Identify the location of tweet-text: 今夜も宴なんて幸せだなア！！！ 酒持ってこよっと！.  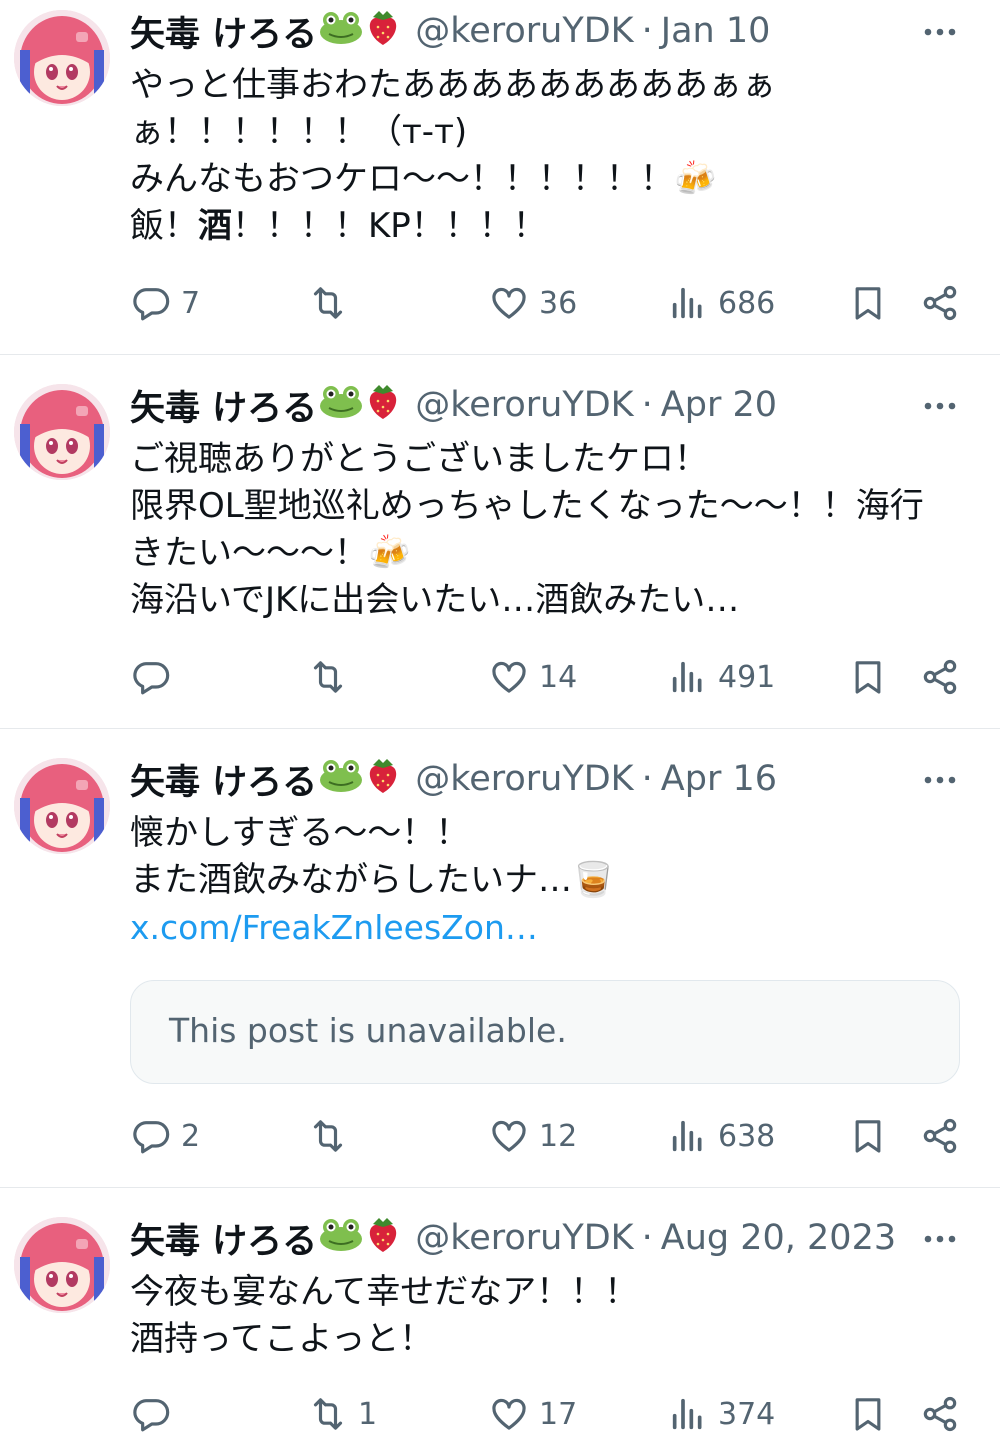
(550, 1316).